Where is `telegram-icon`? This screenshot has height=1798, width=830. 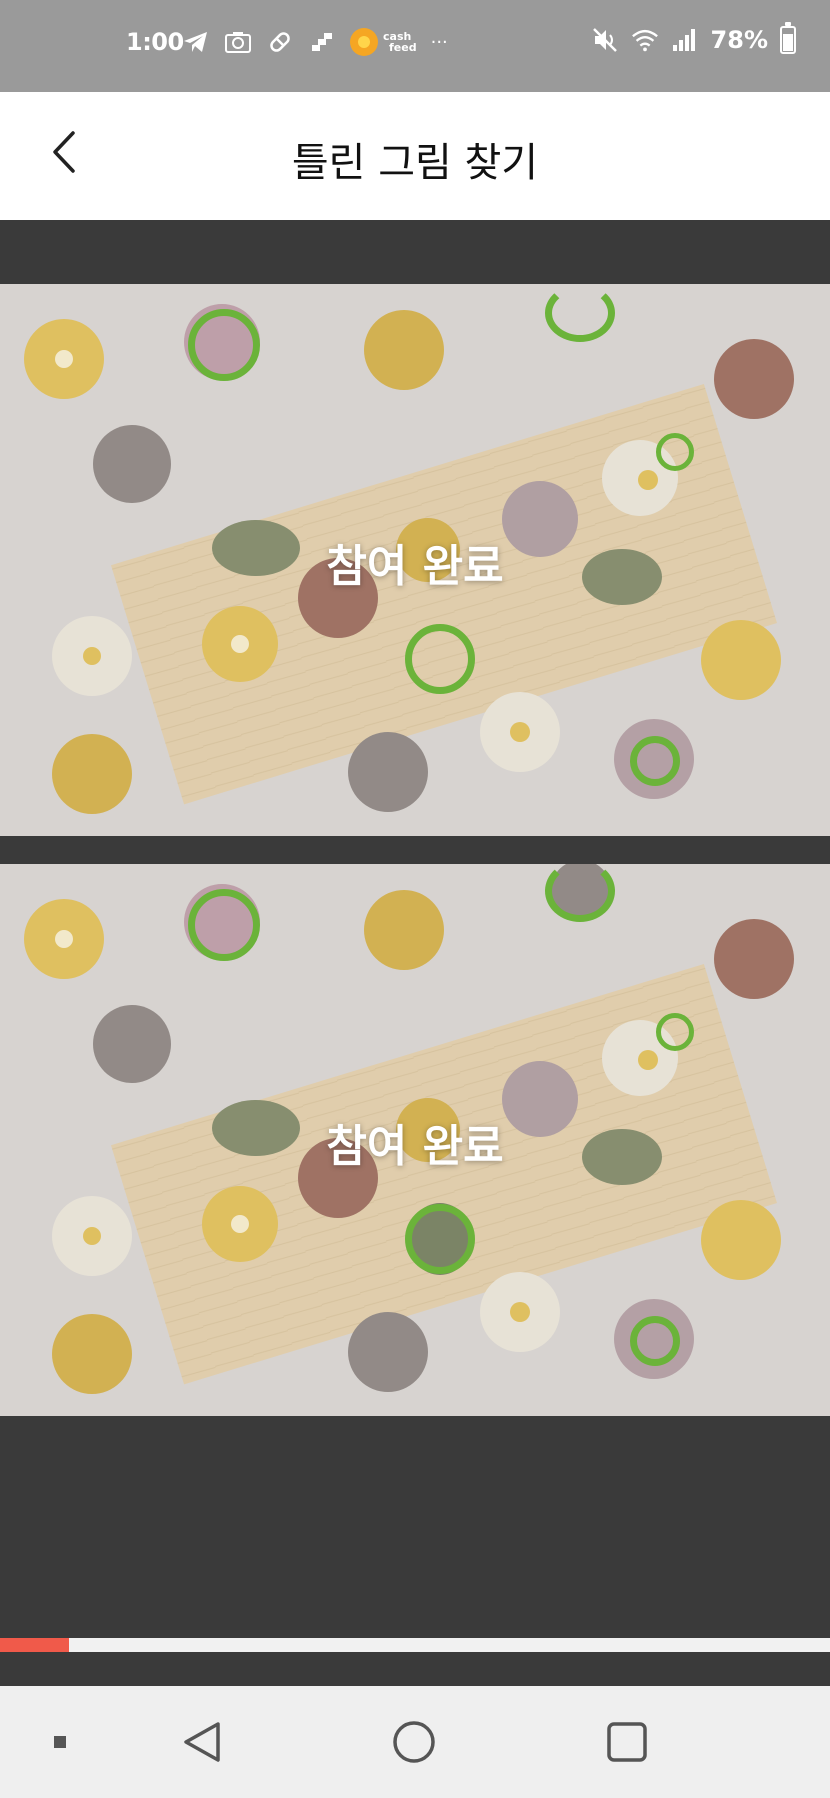 telegram-icon is located at coordinates (196, 42).